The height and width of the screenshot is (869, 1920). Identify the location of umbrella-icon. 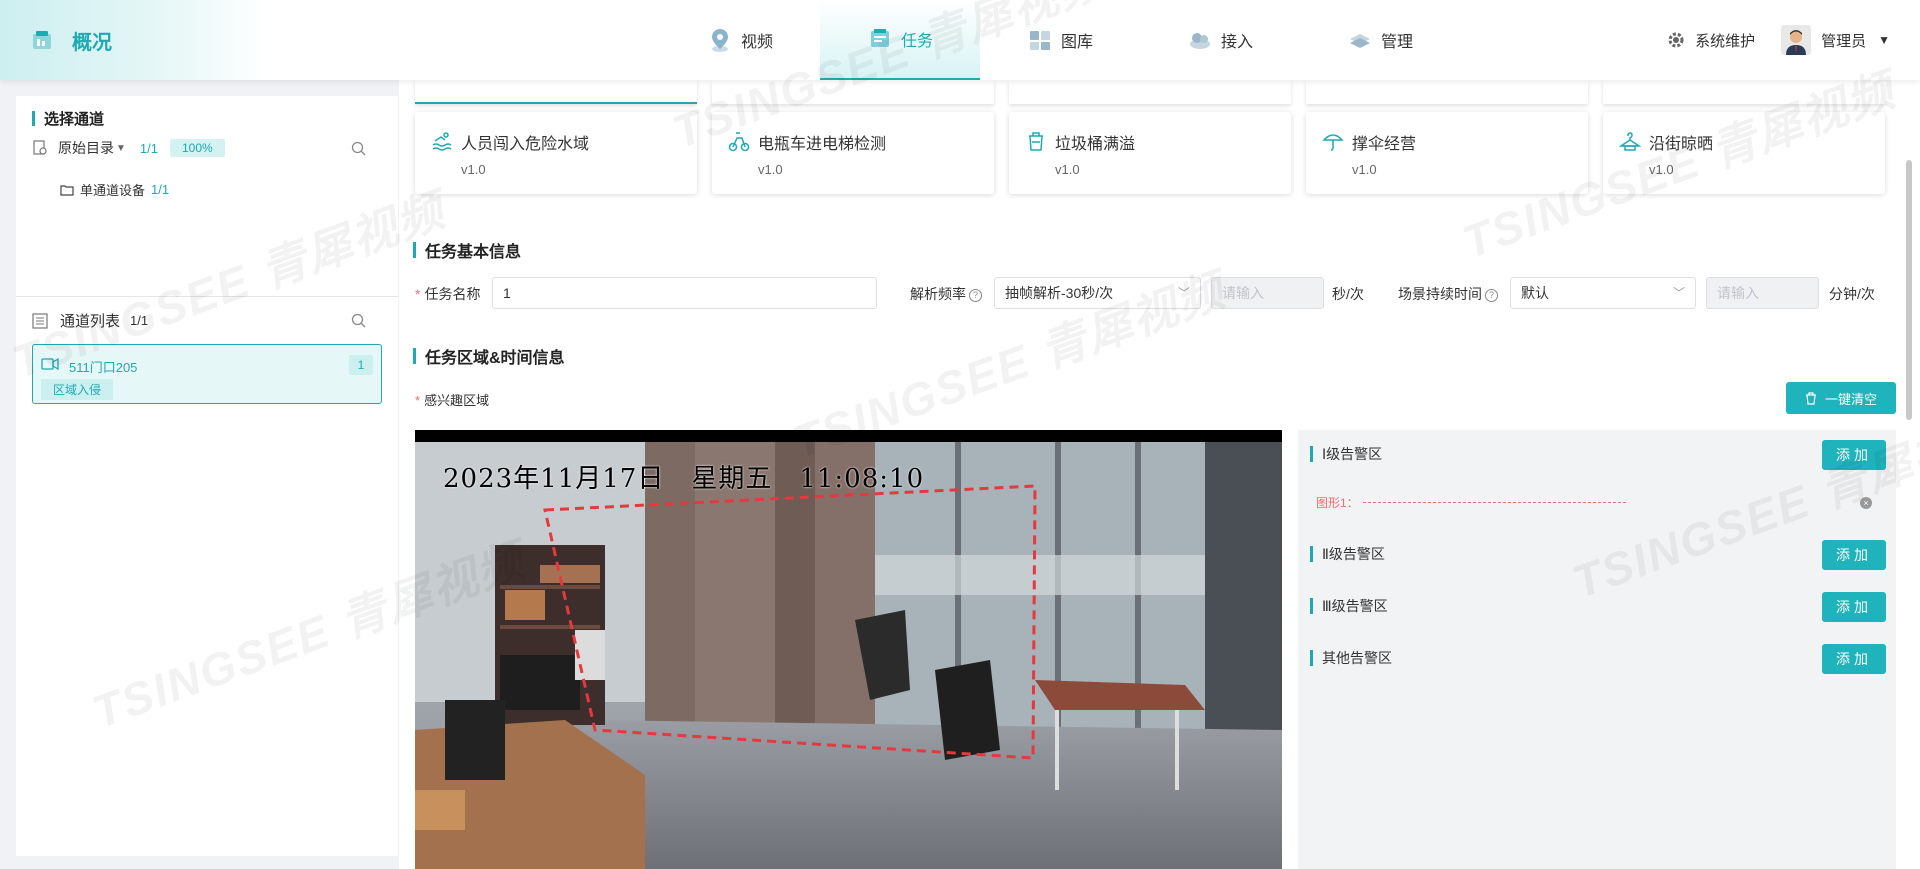
(1333, 142).